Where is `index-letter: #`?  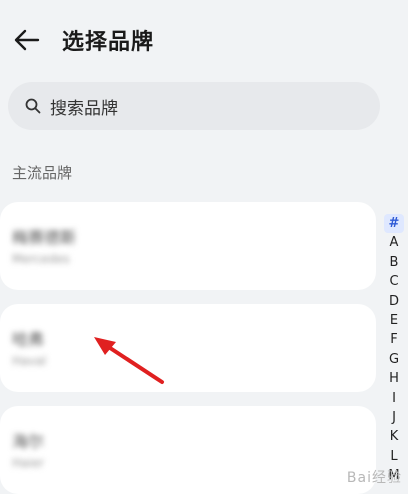 index-letter: # is located at coordinates (394, 224).